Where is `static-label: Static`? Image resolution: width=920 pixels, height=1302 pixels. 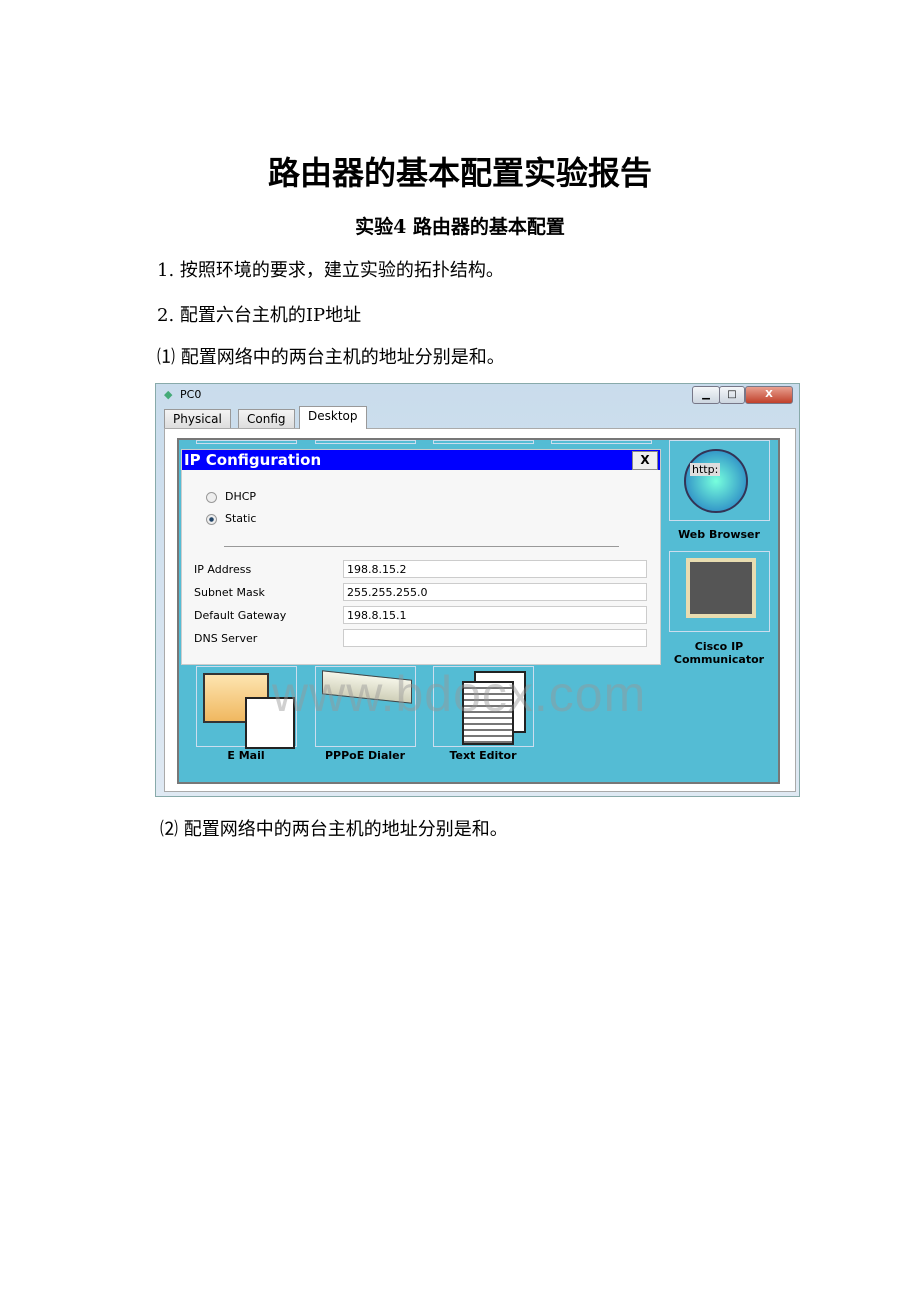
static-label: Static is located at coordinates (241, 518).